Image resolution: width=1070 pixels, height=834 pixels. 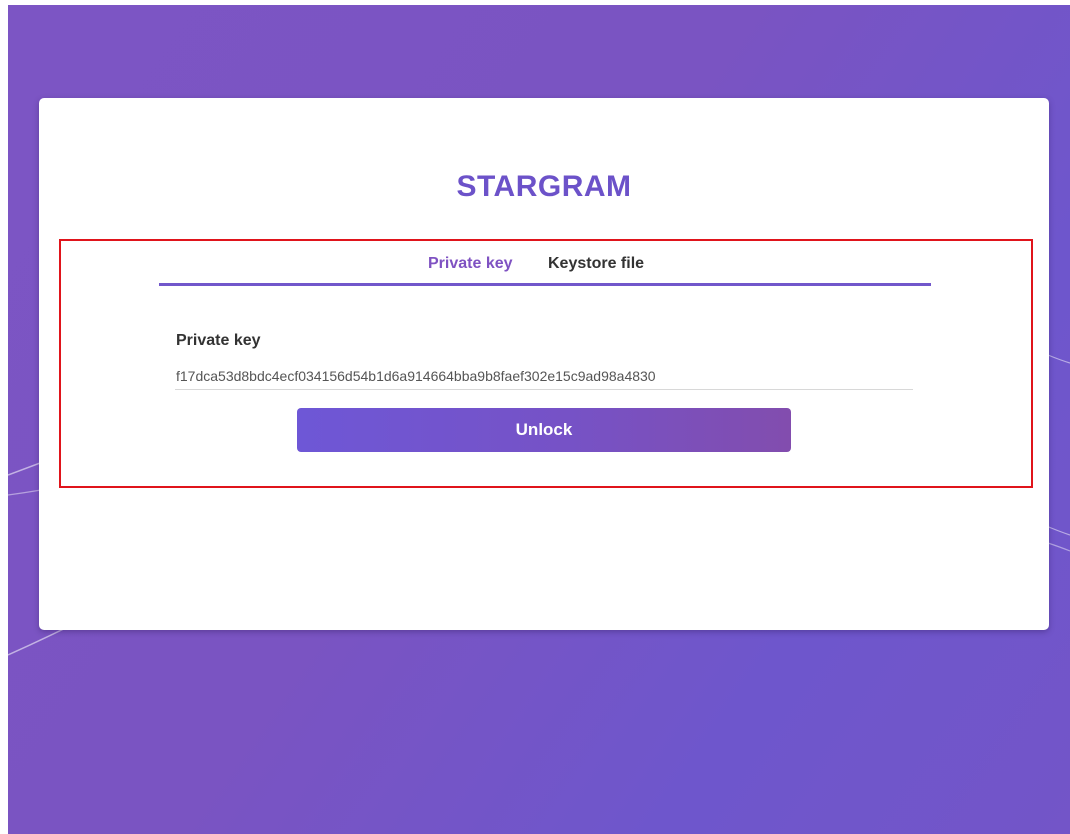 I want to click on private-key-label: Private key, so click(x=218, y=340).